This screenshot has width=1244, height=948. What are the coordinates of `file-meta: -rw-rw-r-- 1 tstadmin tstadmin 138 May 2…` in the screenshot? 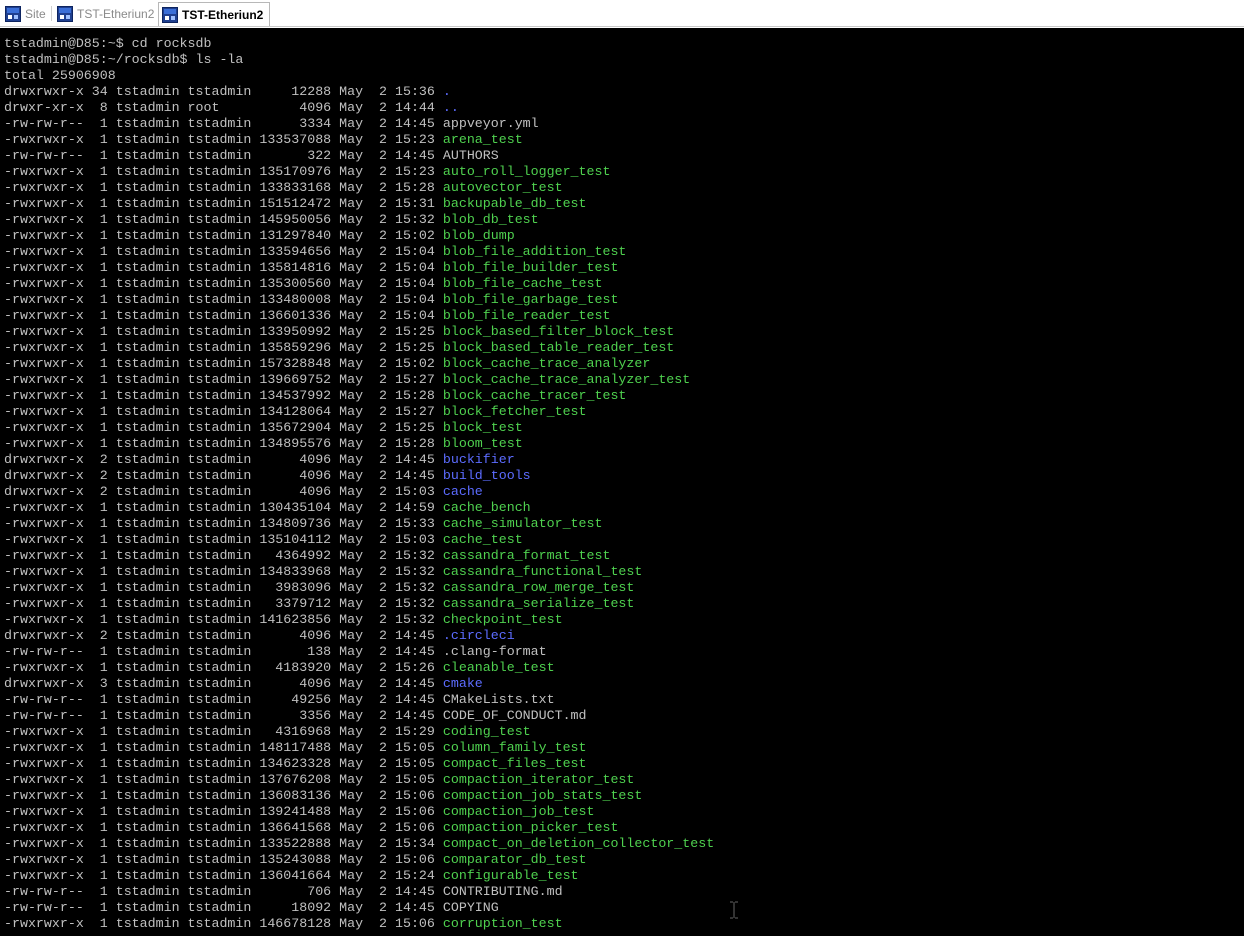 It's located at (223, 651).